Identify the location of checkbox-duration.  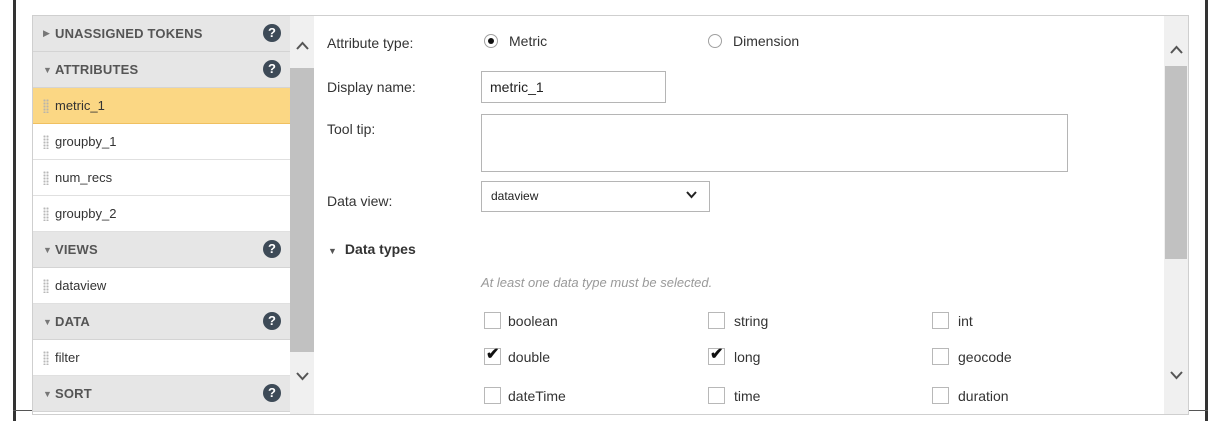
(940, 395).